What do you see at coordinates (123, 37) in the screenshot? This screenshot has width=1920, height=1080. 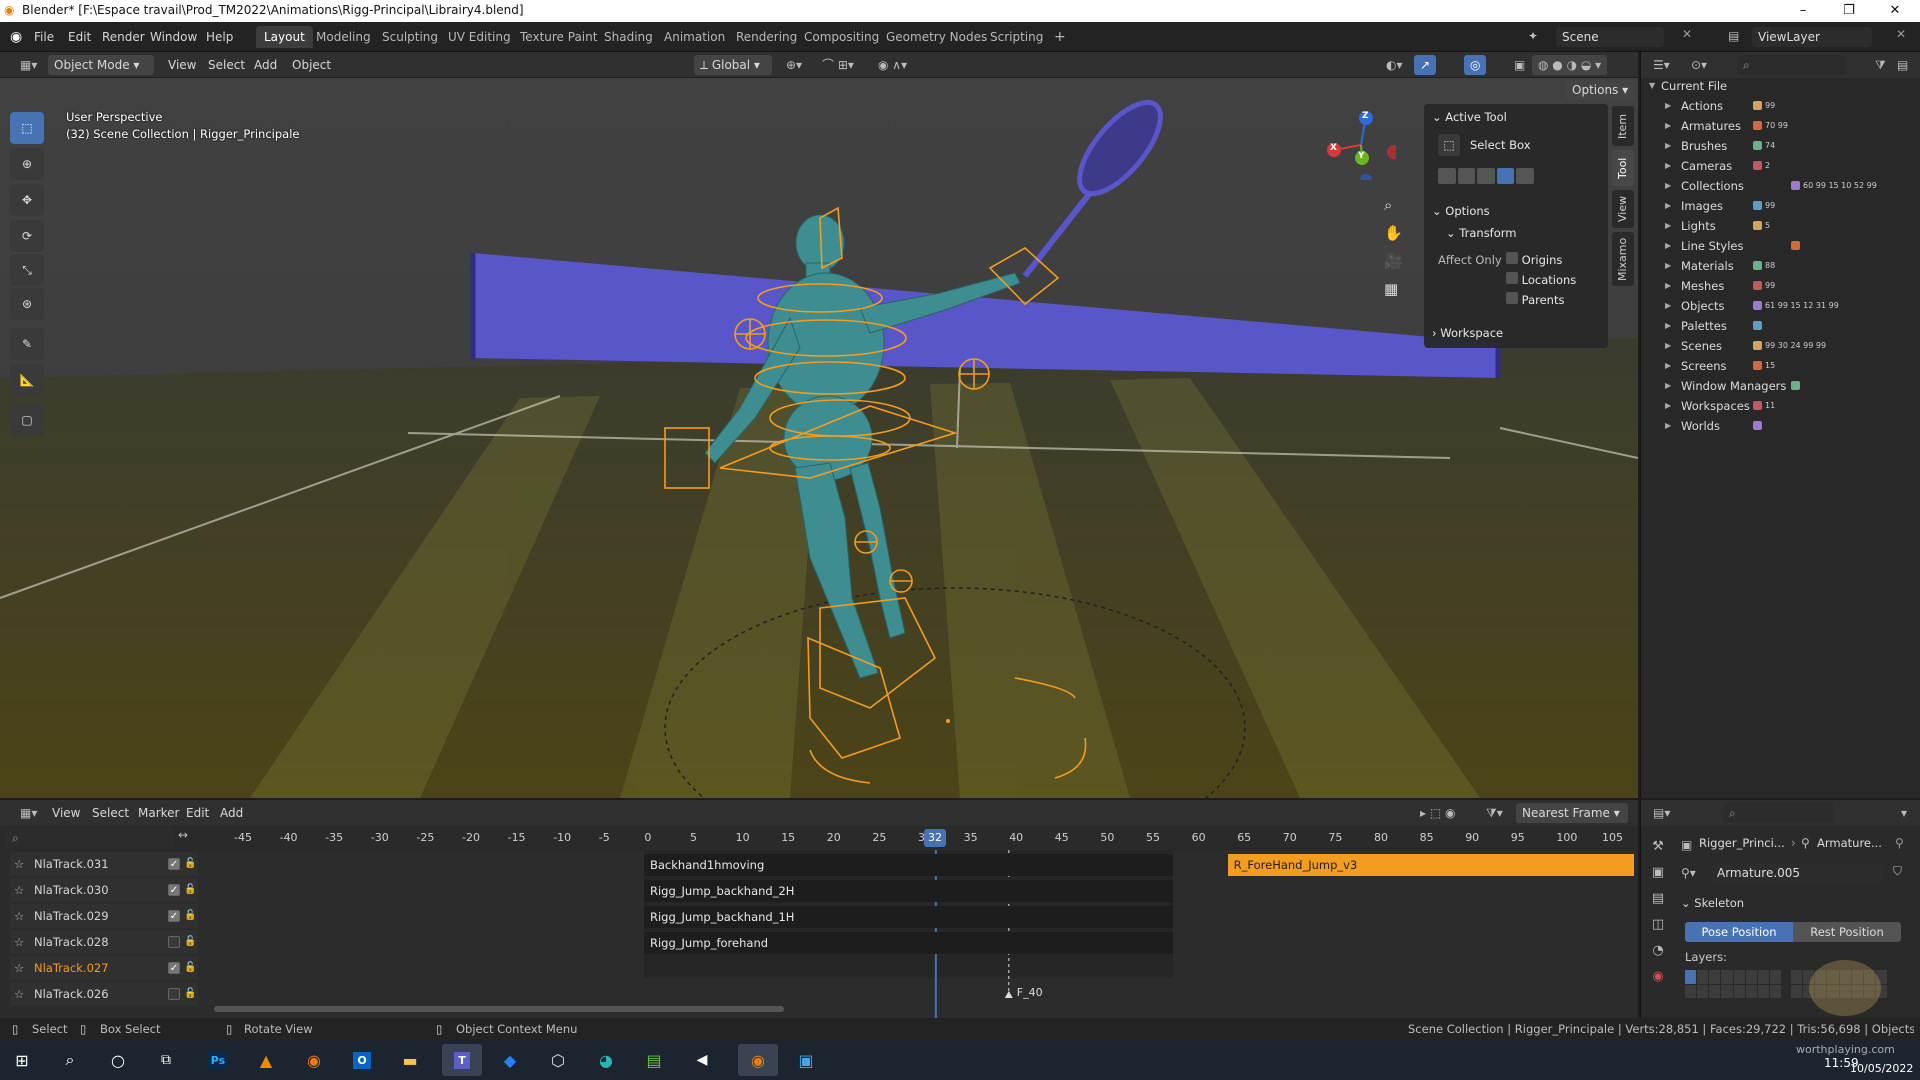 I see `menu-render: Render` at bounding box center [123, 37].